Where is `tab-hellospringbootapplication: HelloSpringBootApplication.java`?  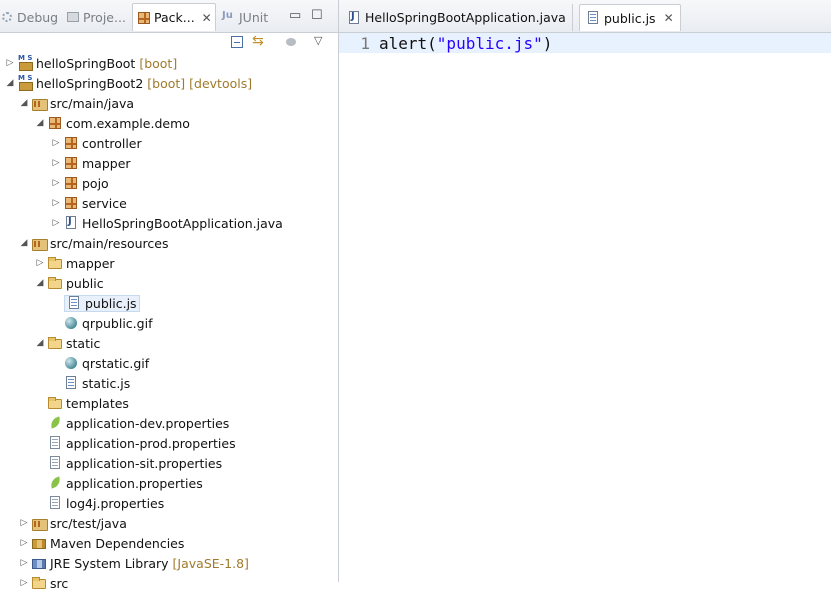
tab-hellospringbootapplication: HelloSpringBootApplication.java is located at coordinates (457, 17).